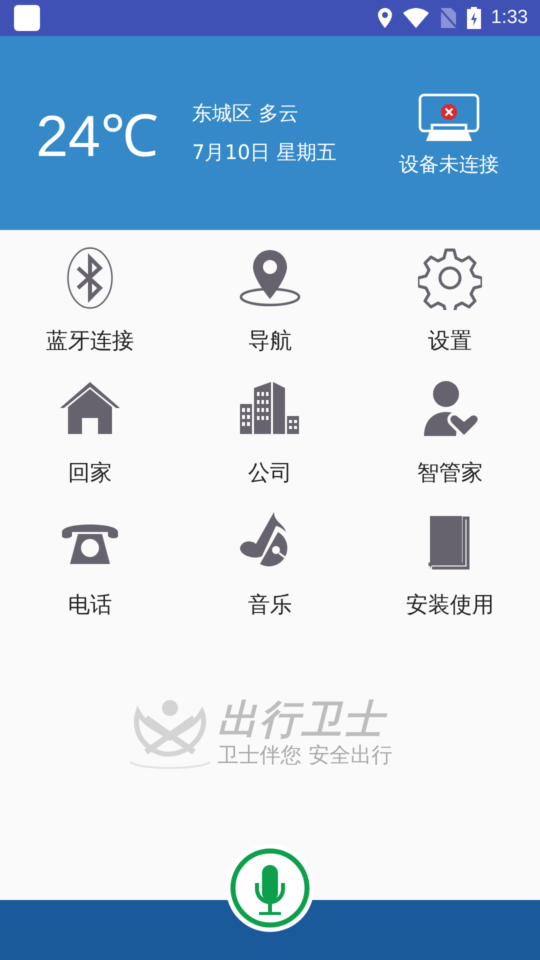 Image resolution: width=540 pixels, height=960 pixels. I want to click on wifi-icon, so click(416, 18).